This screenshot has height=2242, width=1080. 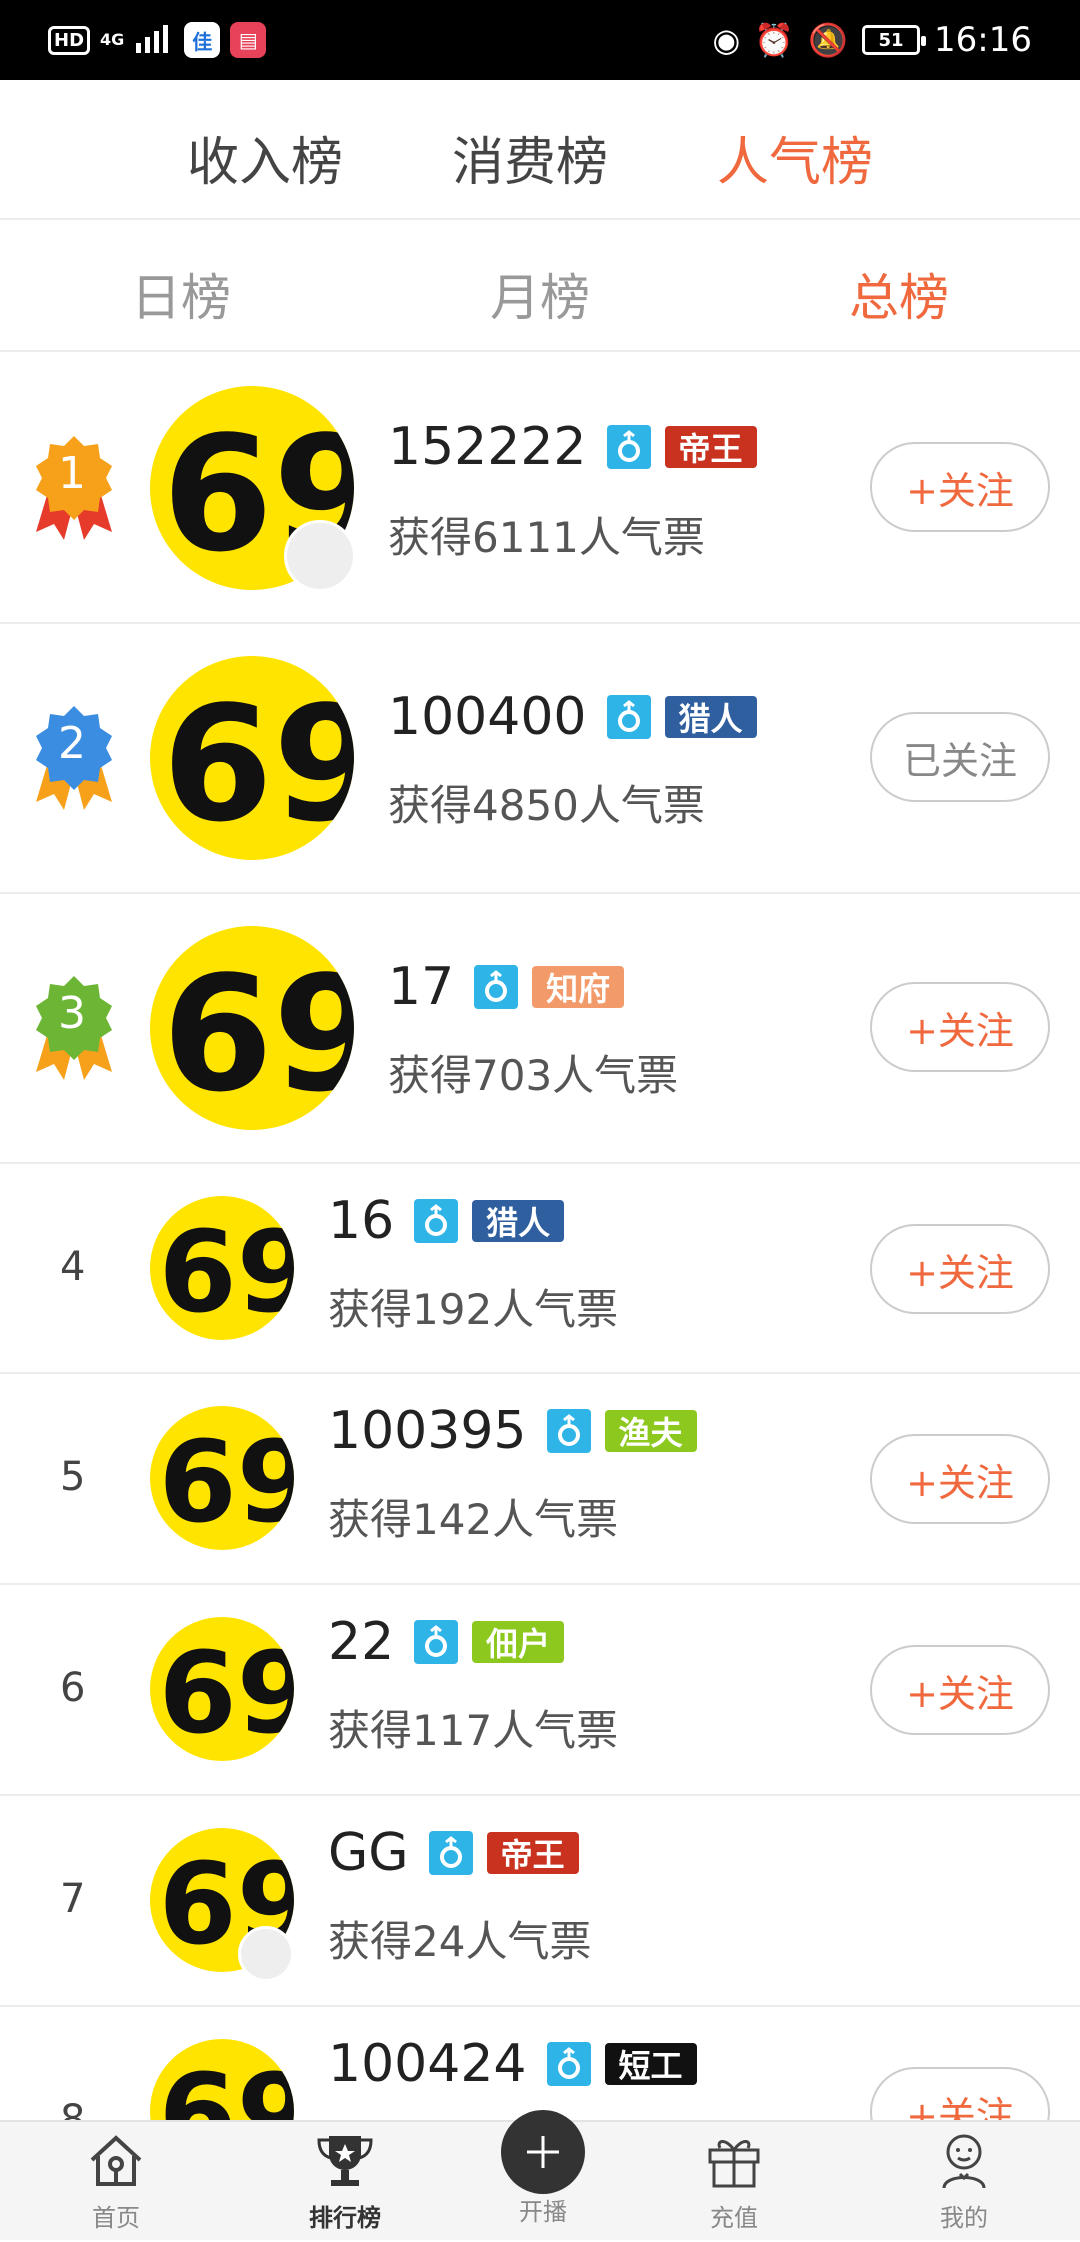 What do you see at coordinates (72, 1013) in the screenshot?
I see `rank-number: 3` at bounding box center [72, 1013].